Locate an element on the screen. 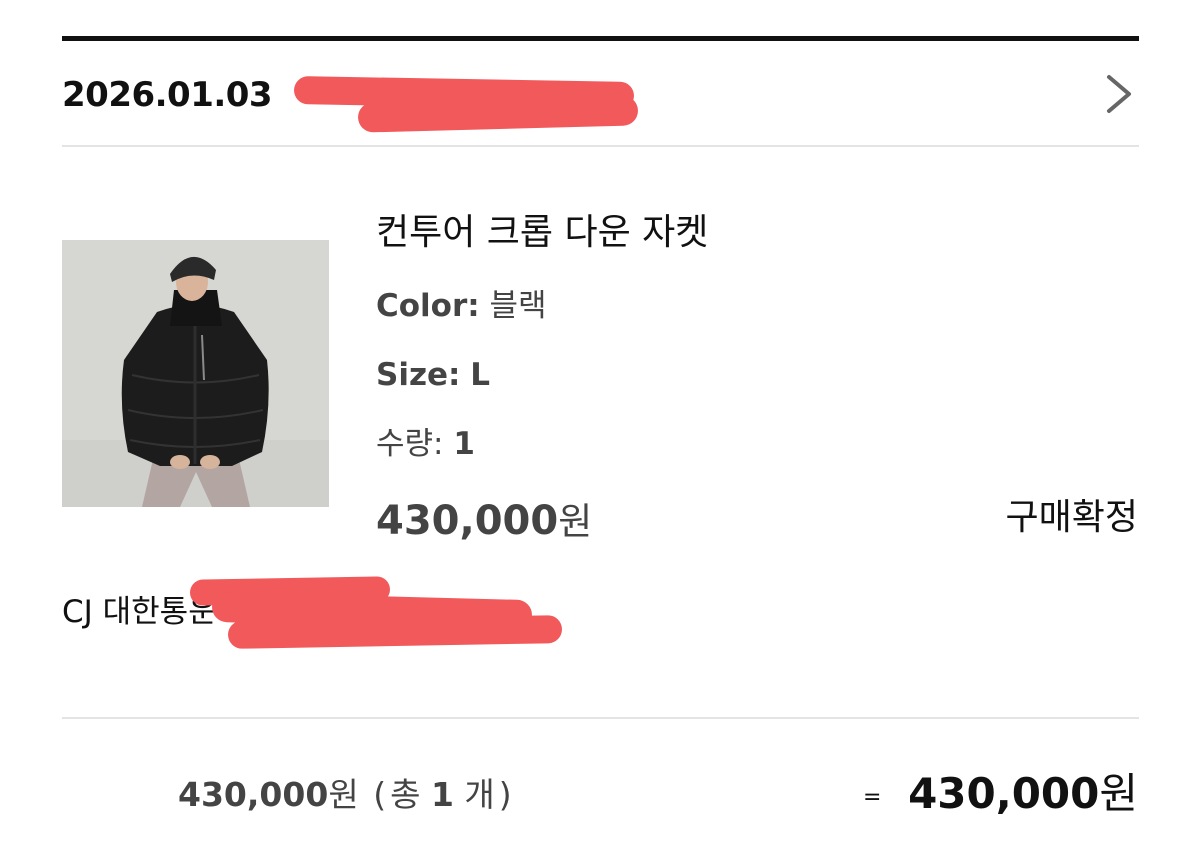 Image resolution: width=1200 pixels, height=867 pixels. item-price-unit: 원 is located at coordinates (575, 521).